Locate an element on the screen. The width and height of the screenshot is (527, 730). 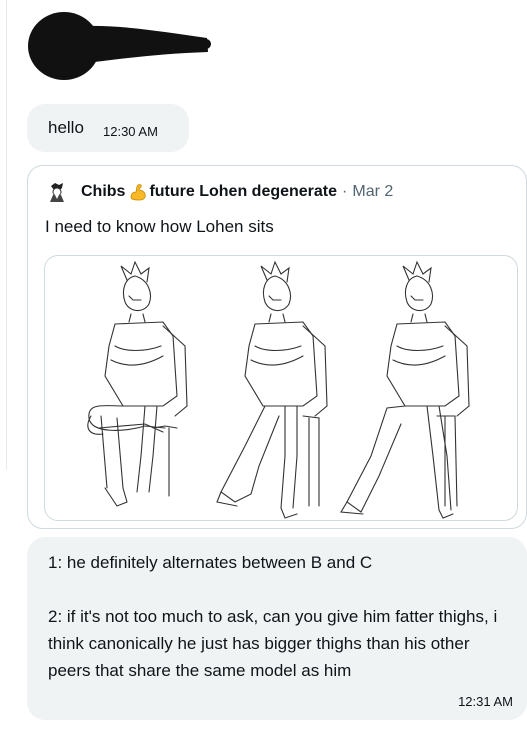
post-date: Mar 2 is located at coordinates (372, 192).